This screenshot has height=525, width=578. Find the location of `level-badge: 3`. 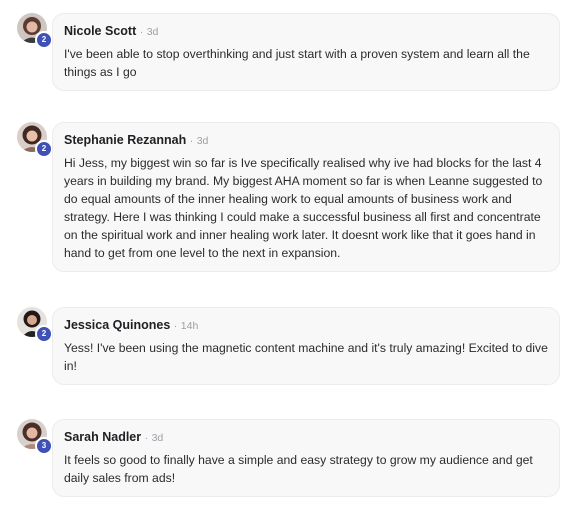

level-badge: 3 is located at coordinates (44, 446).